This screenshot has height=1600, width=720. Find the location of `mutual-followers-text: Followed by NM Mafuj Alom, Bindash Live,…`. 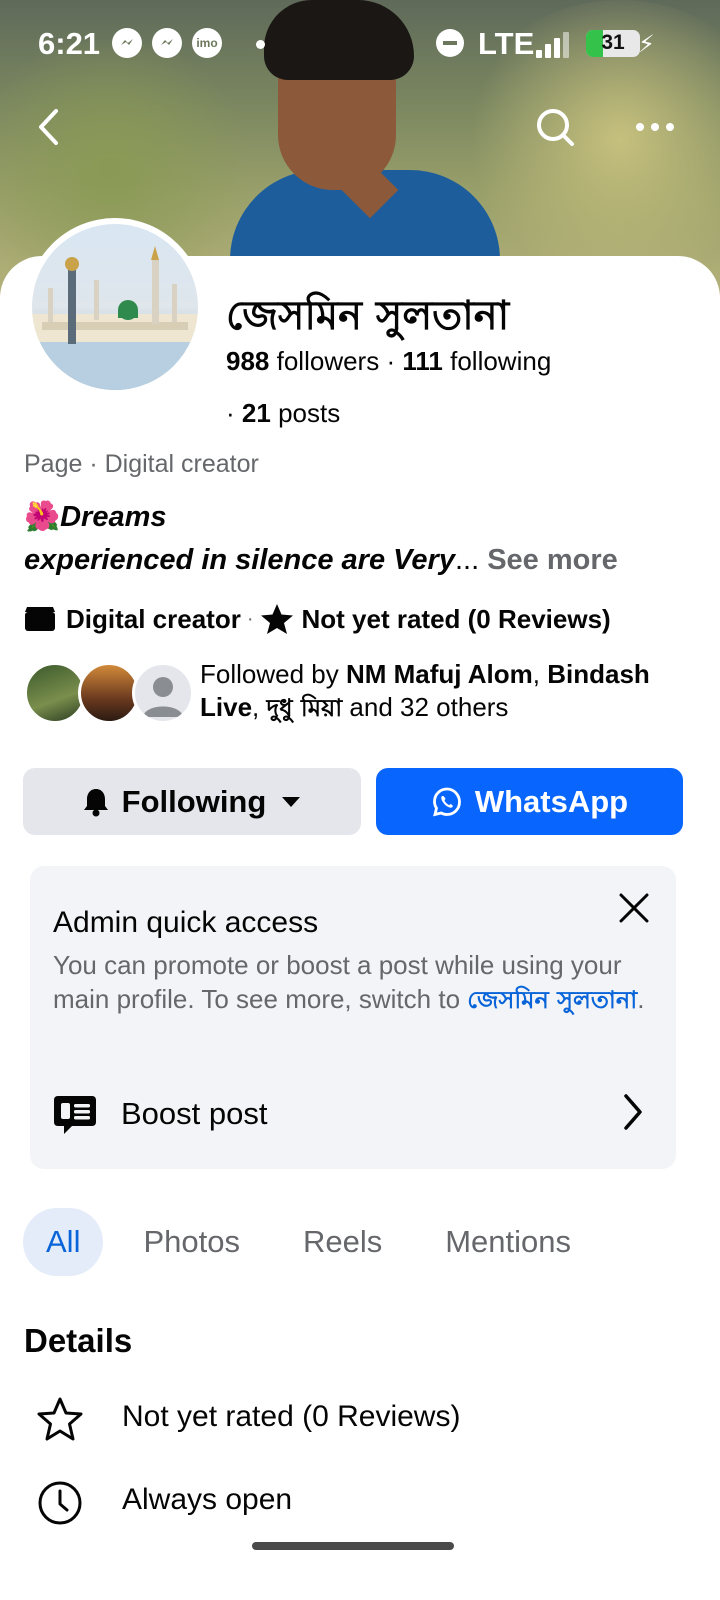

mutual-followers-text: Followed by NM Mafuj Alom, Bindash Live,… is located at coordinates (450, 691).